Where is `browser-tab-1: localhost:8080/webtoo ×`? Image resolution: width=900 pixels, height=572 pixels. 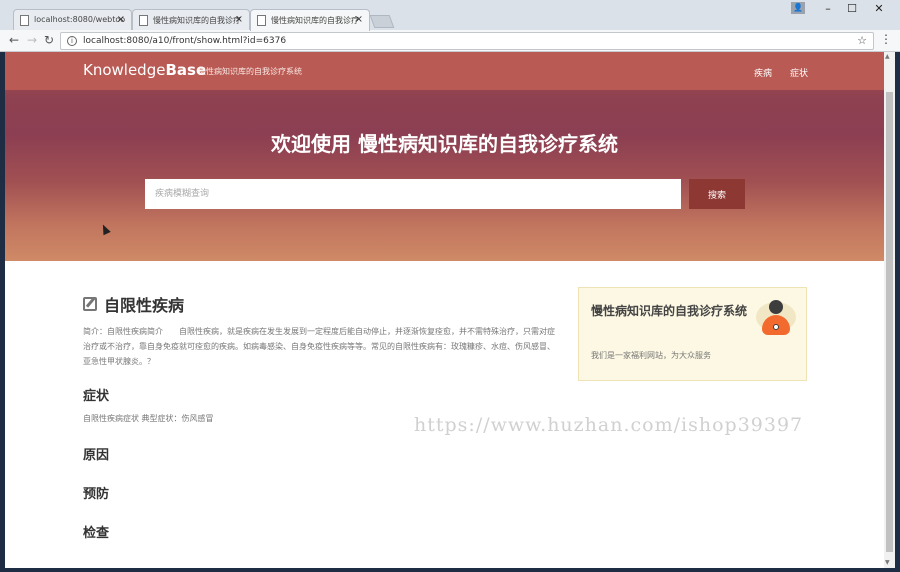
browser-tab-1: localhost:8080/webtoo × is located at coordinates (72, 19).